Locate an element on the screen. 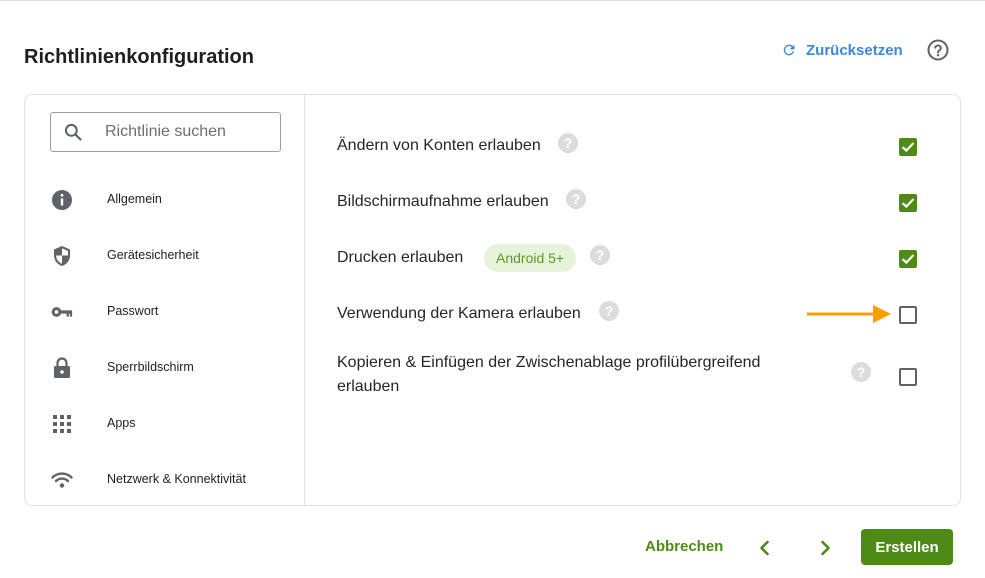  setting-label: Bildschirmaufnahme erlauben is located at coordinates (443, 201).